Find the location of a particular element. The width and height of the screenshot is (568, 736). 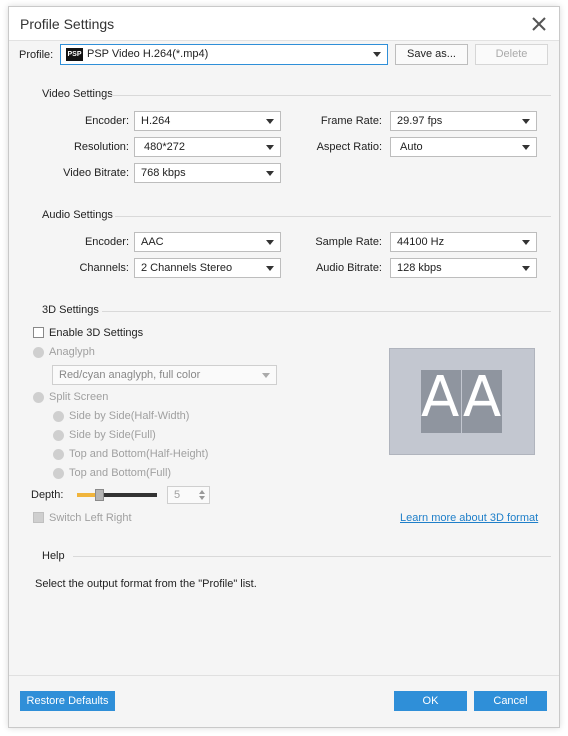

close-icon is located at coordinates (539, 24).